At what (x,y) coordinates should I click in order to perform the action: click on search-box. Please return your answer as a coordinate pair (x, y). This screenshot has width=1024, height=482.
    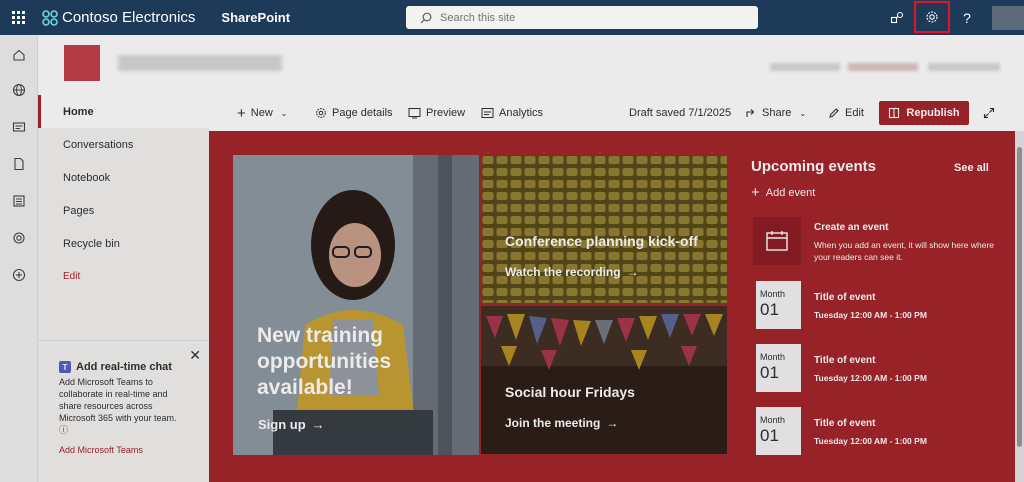
    Looking at the image, I should click on (582, 17).